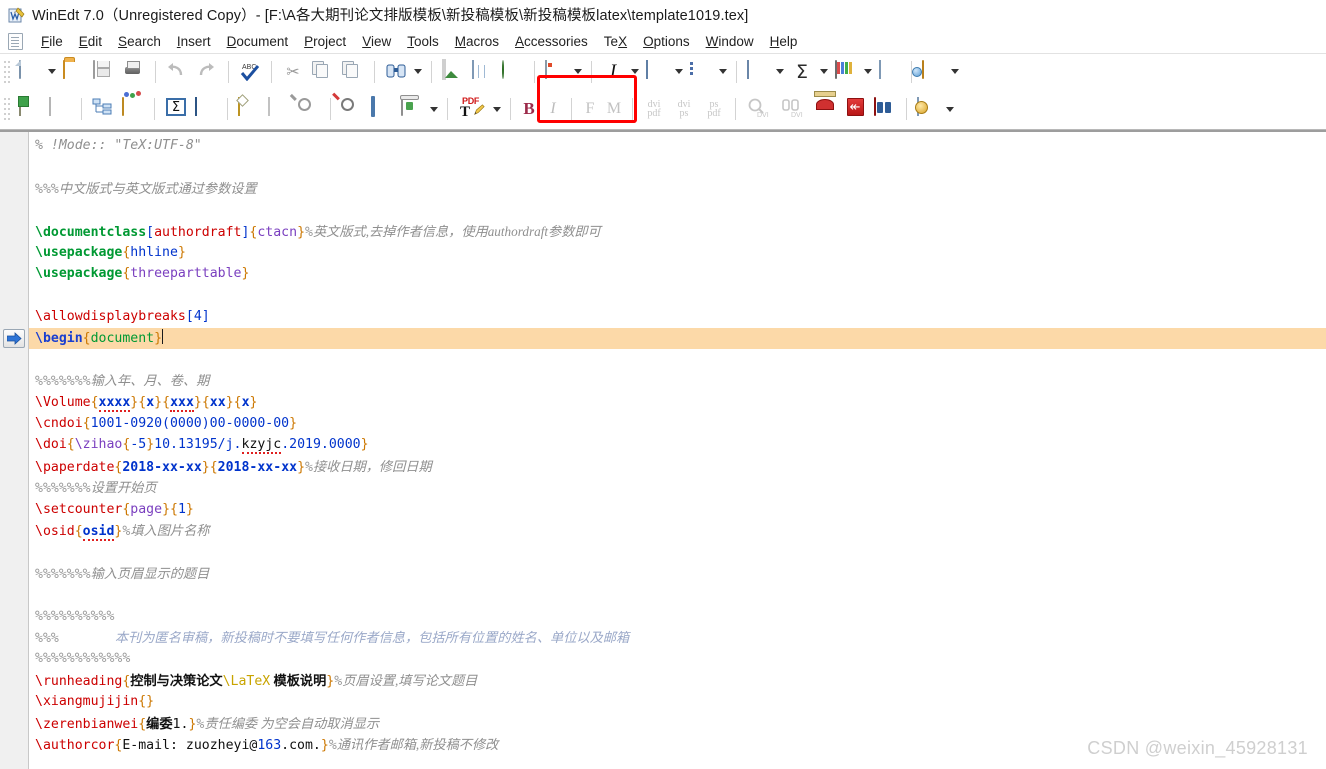  I want to click on notes-button, so click(890, 72).